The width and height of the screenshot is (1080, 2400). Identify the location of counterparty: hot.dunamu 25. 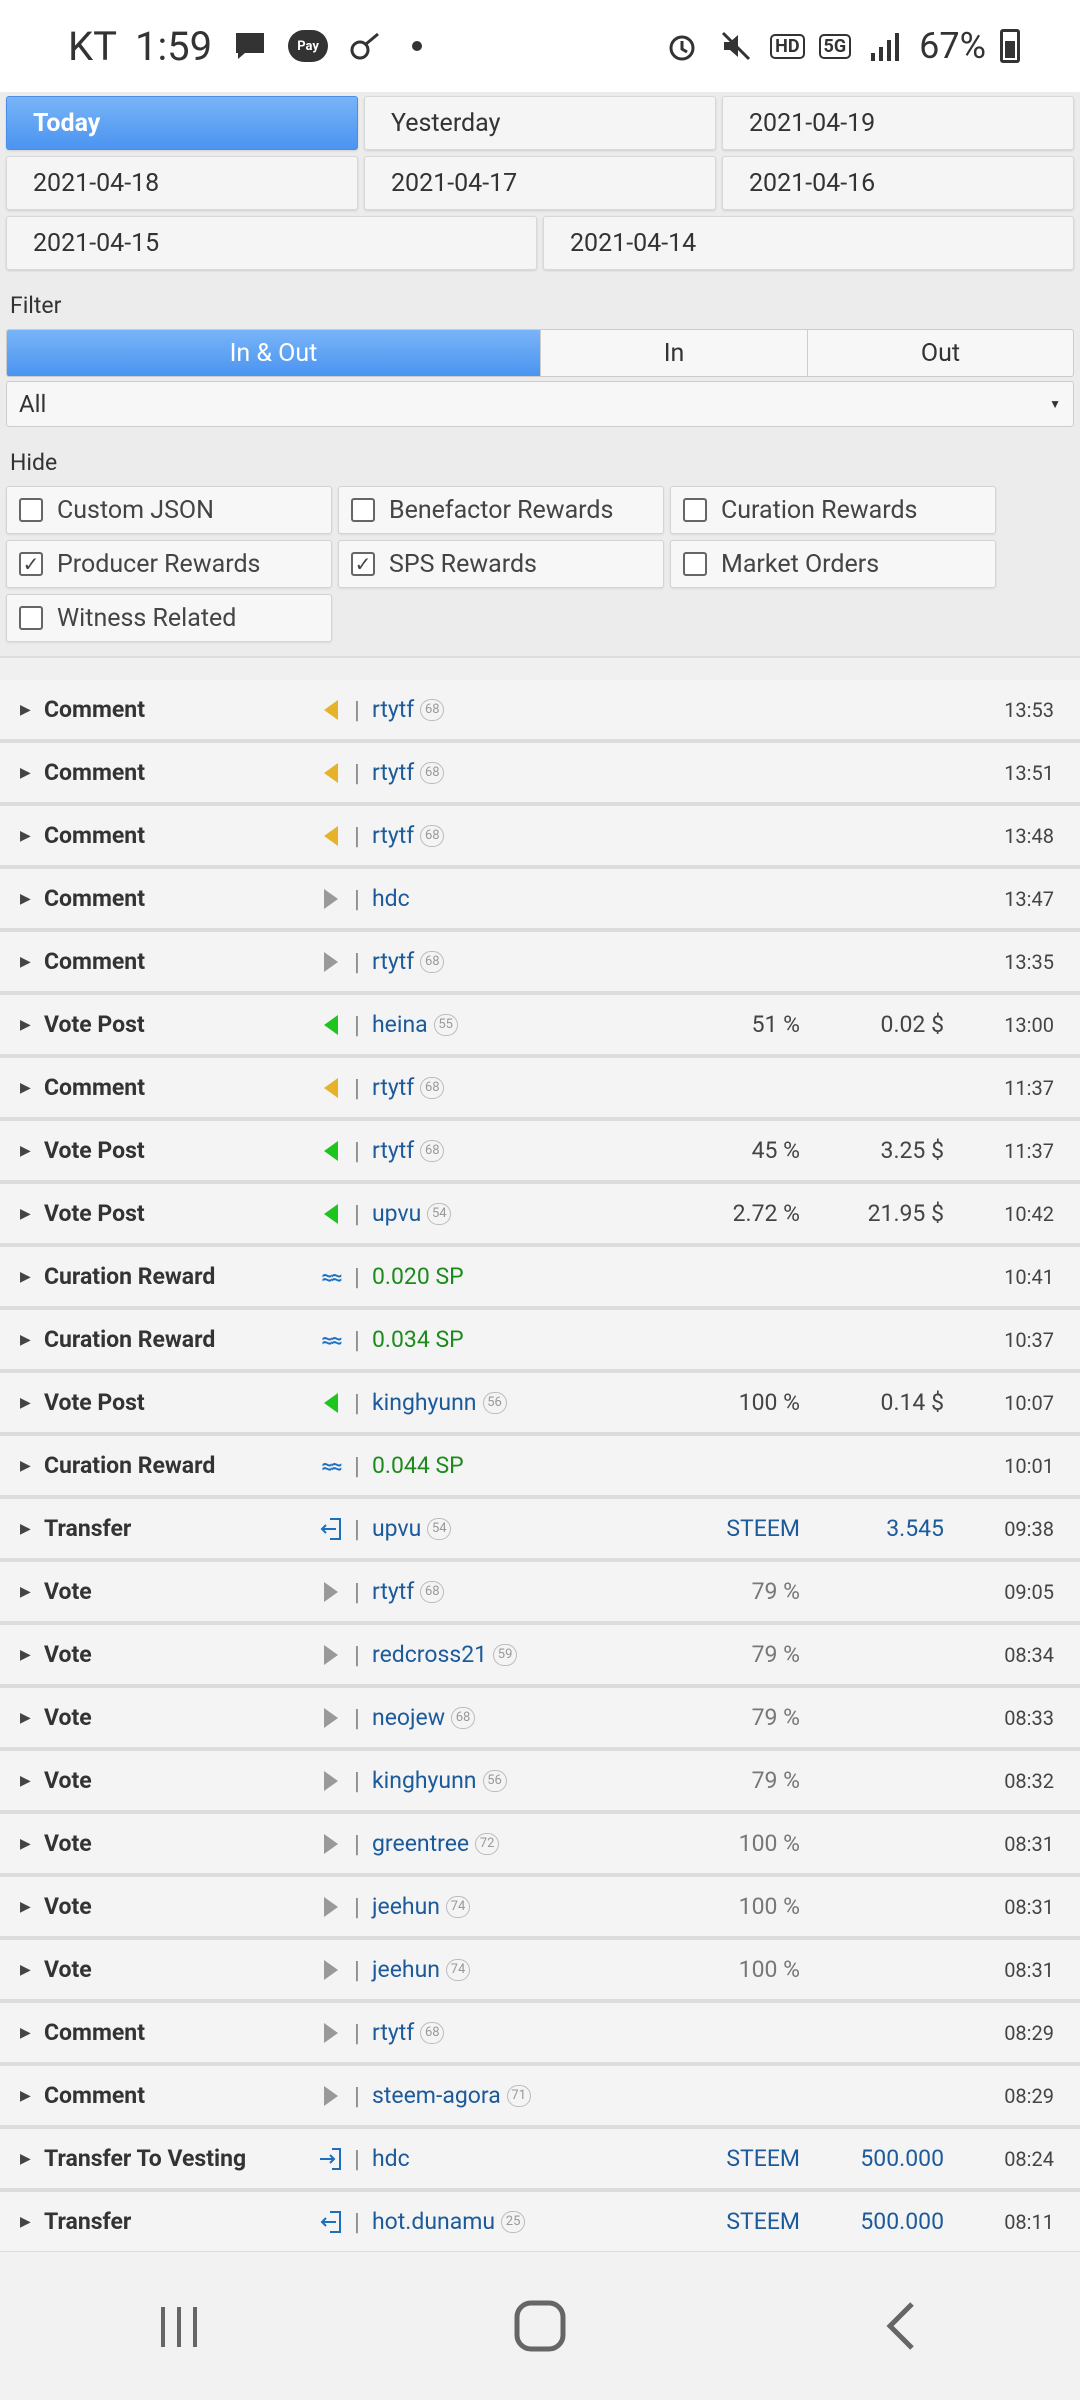
(449, 2221).